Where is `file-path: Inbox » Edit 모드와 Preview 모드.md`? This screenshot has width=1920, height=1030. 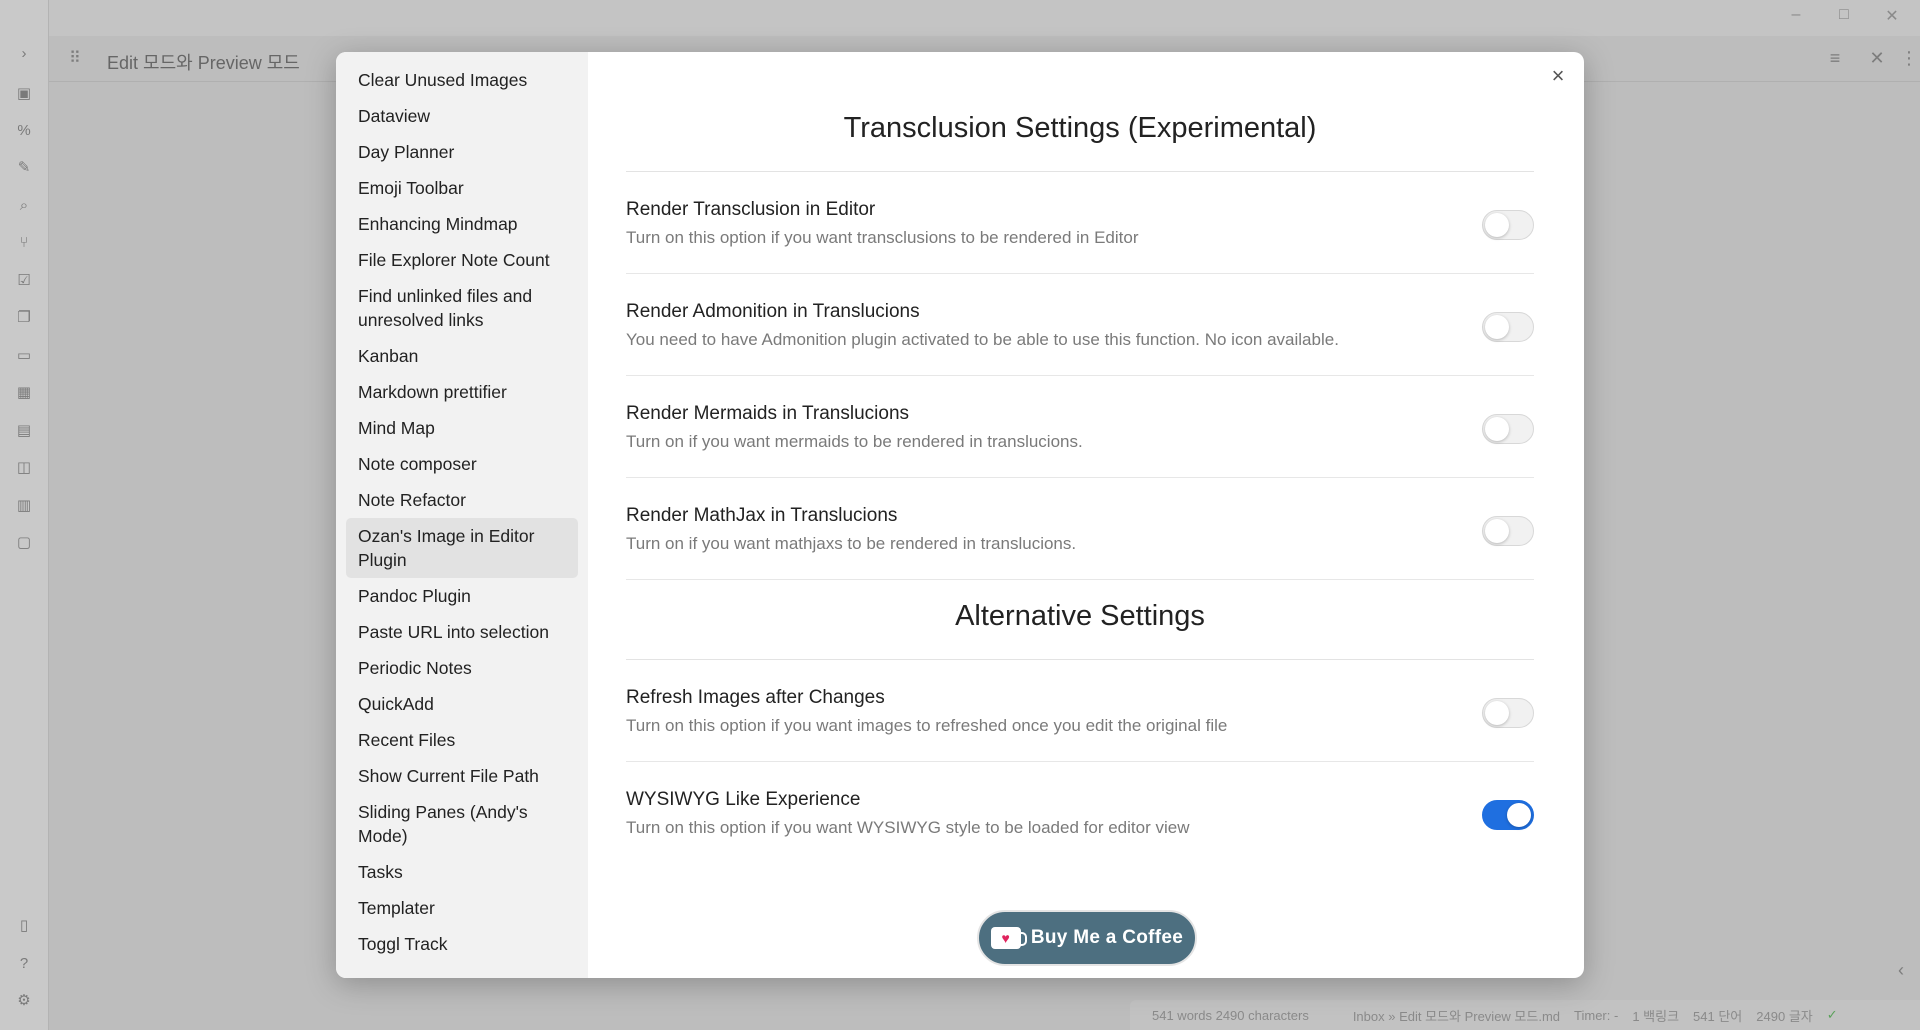 file-path: Inbox » Edit 모드와 Preview 모드.md is located at coordinates (1456, 1015).